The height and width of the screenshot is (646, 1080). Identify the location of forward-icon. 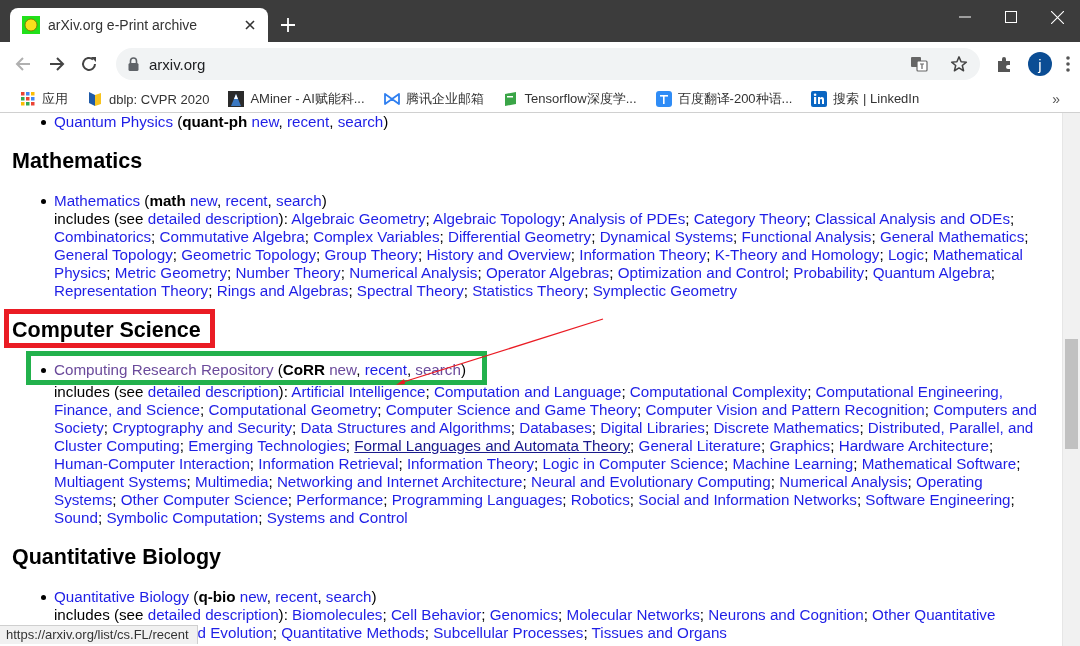
(57, 64).